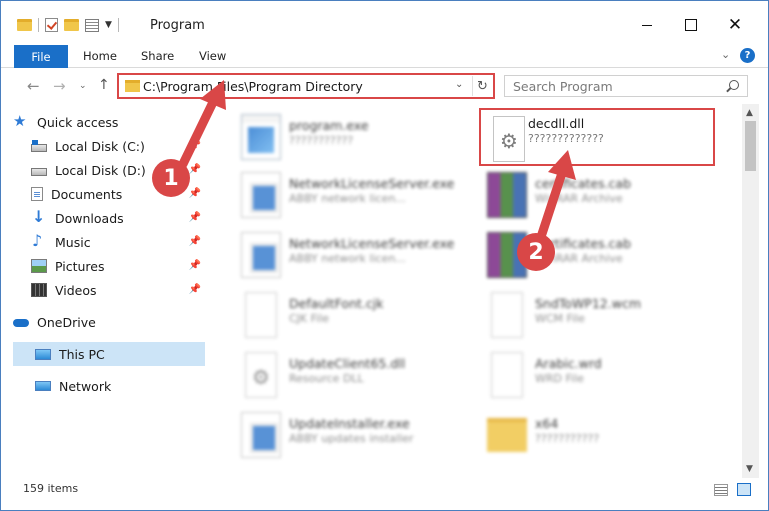  I want to click on search-placeholder: Search Program, so click(563, 86).